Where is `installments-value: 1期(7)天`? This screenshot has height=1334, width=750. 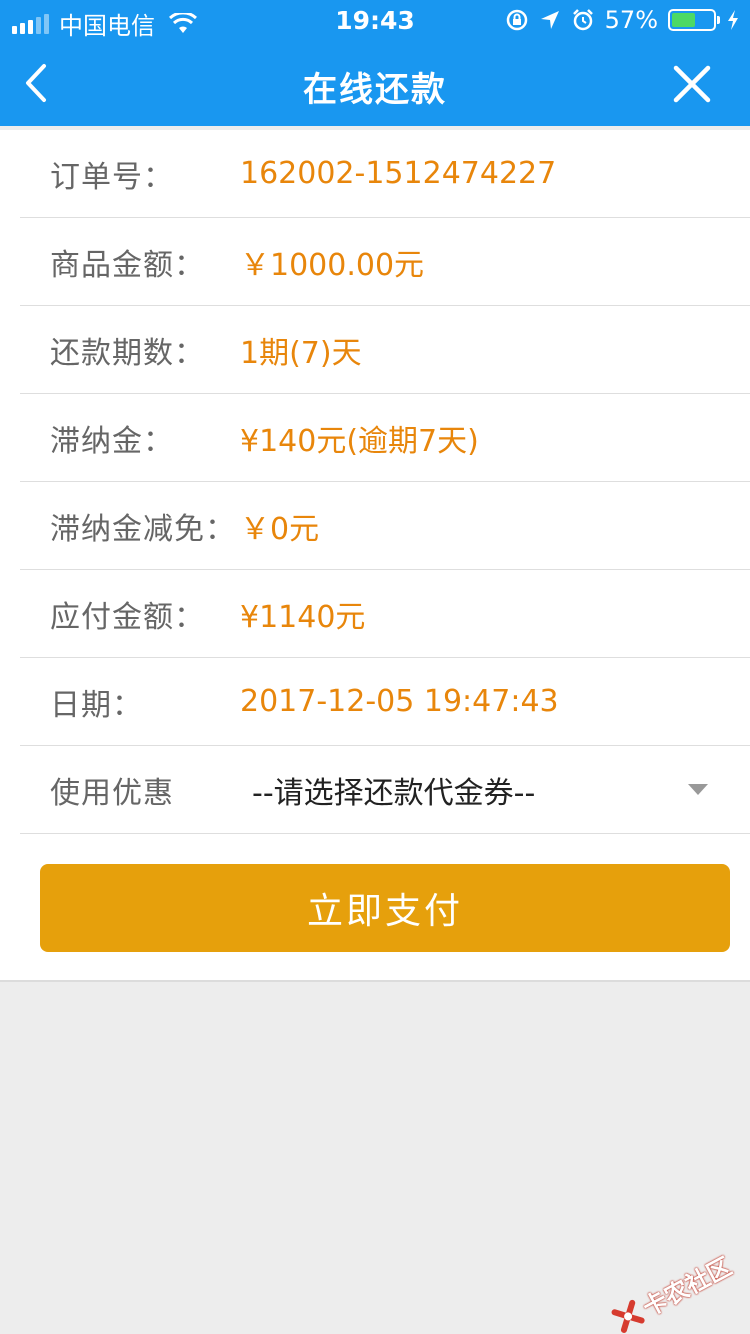
installments-value: 1期(7)天 is located at coordinates (301, 353).